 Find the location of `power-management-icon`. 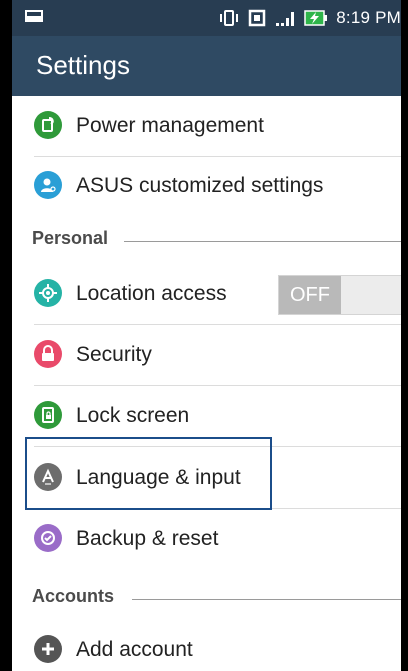

power-management-icon is located at coordinates (48, 125).